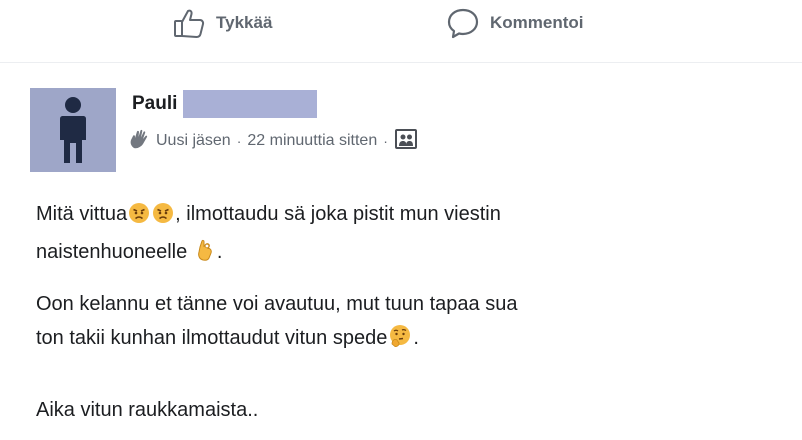 Image resolution: width=802 pixels, height=440 pixels. I want to click on waving-hand-icon, so click(139, 141).